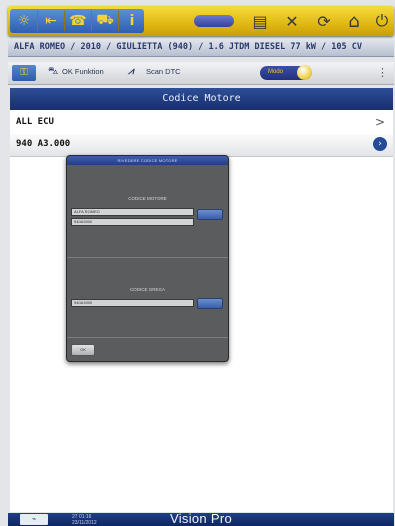  I want to click on toggle-knob, so click(304, 72).